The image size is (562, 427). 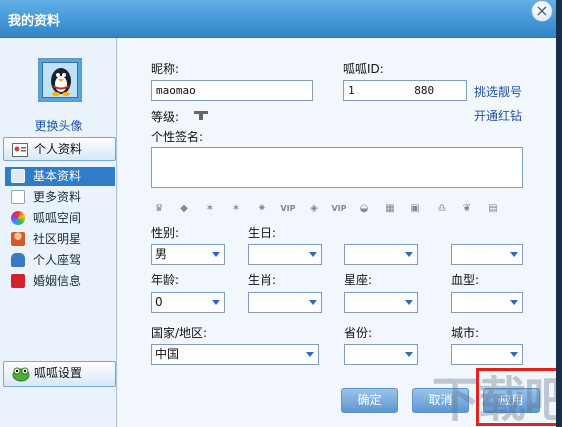 I want to click on sidebar-item-personal-car: 个人座驾, so click(x=60, y=260).